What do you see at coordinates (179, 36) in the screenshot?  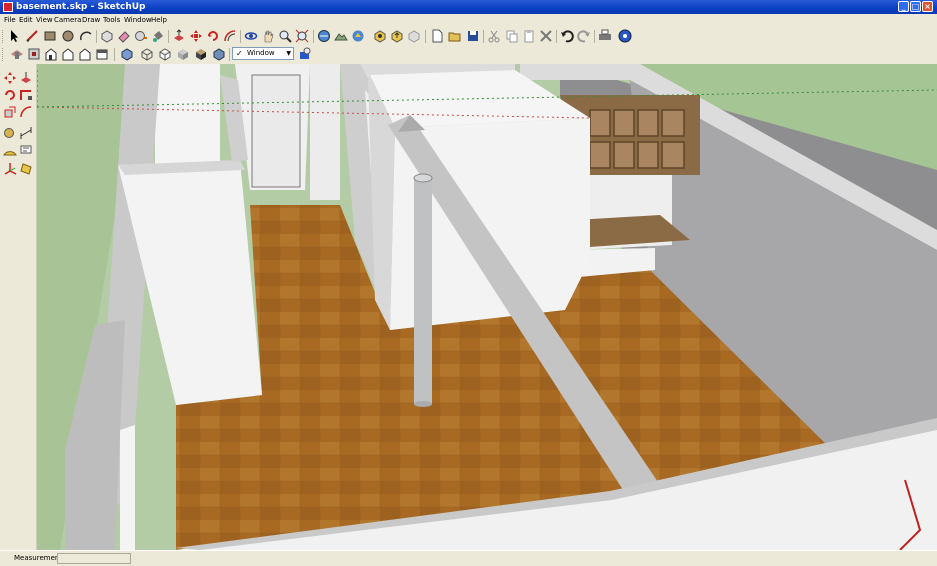 I see `push-pull-icon` at bounding box center [179, 36].